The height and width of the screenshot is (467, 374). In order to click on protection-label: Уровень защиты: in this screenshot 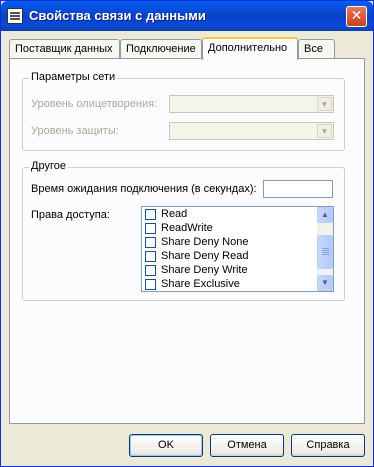, I will do `click(75, 131)`.